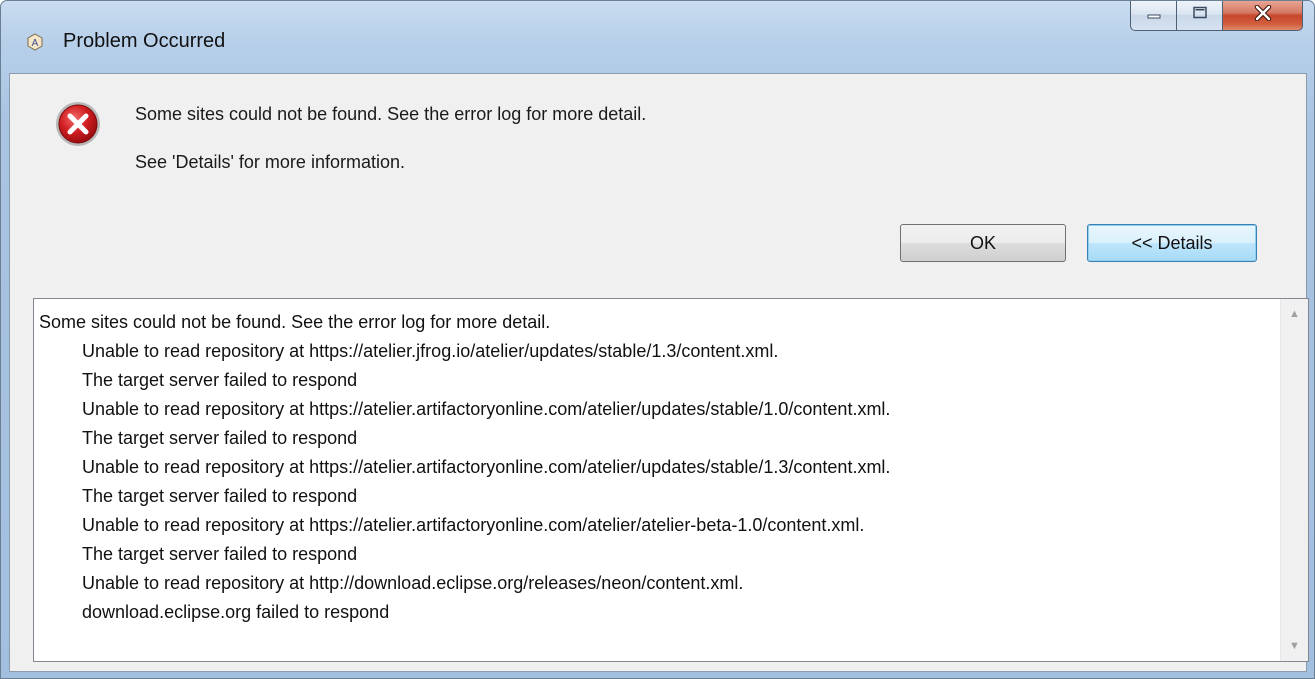 The height and width of the screenshot is (679, 1315). What do you see at coordinates (1172, 243) in the screenshot?
I see `details-toggle-button: << Details` at bounding box center [1172, 243].